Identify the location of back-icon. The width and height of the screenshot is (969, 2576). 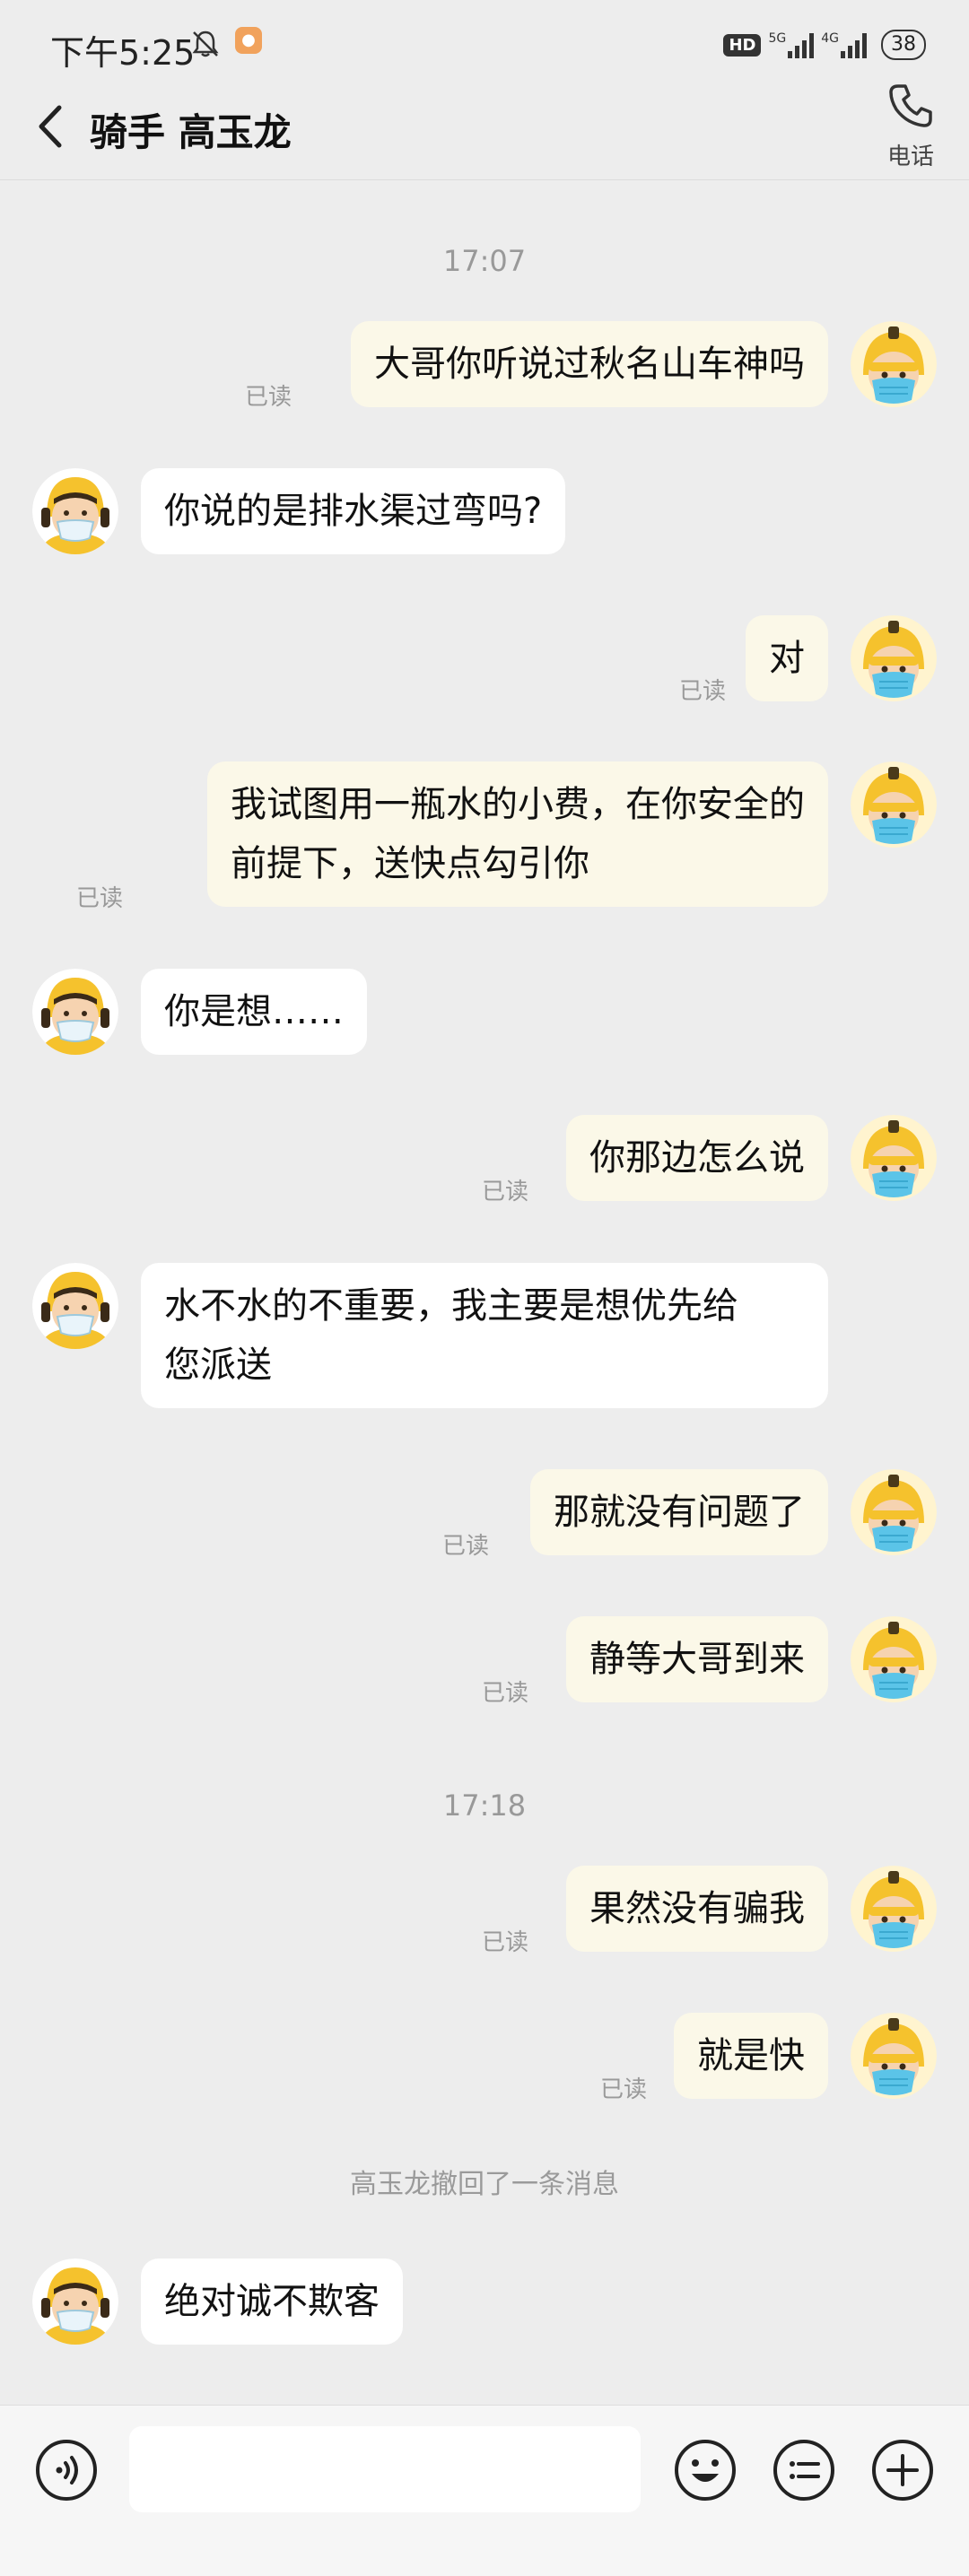
(50, 126).